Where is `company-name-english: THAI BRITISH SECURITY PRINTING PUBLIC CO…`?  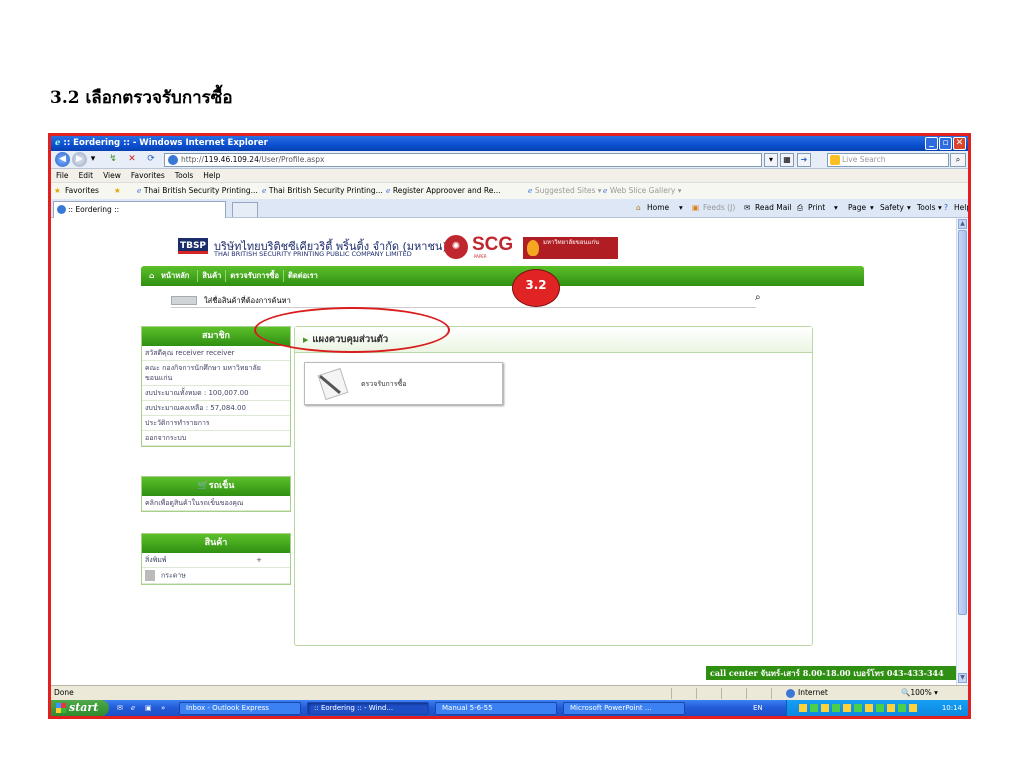 company-name-english: THAI BRITISH SECURITY PRINTING PUBLIC CO… is located at coordinates (313, 254).